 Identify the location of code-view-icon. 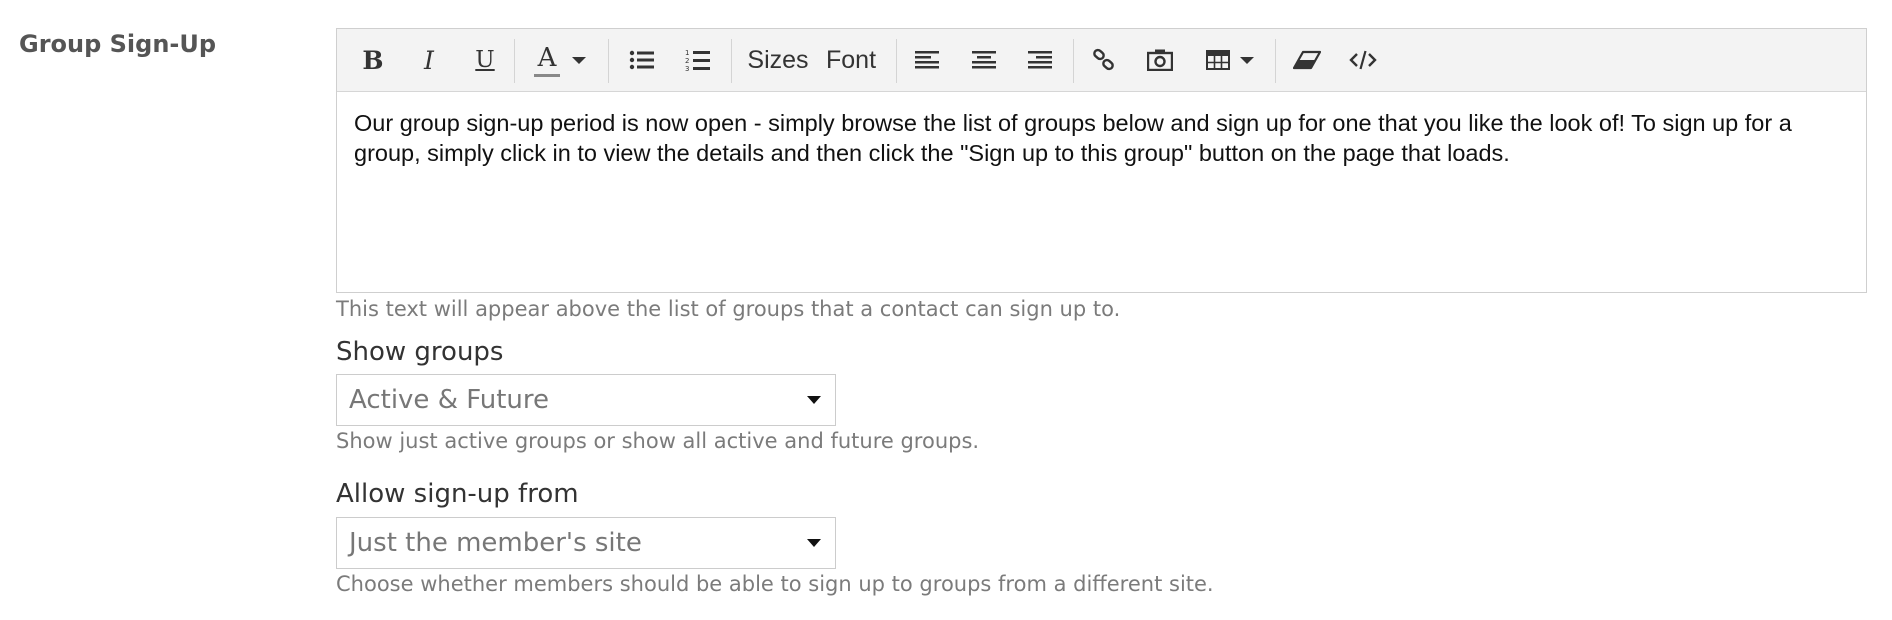
(1363, 60).